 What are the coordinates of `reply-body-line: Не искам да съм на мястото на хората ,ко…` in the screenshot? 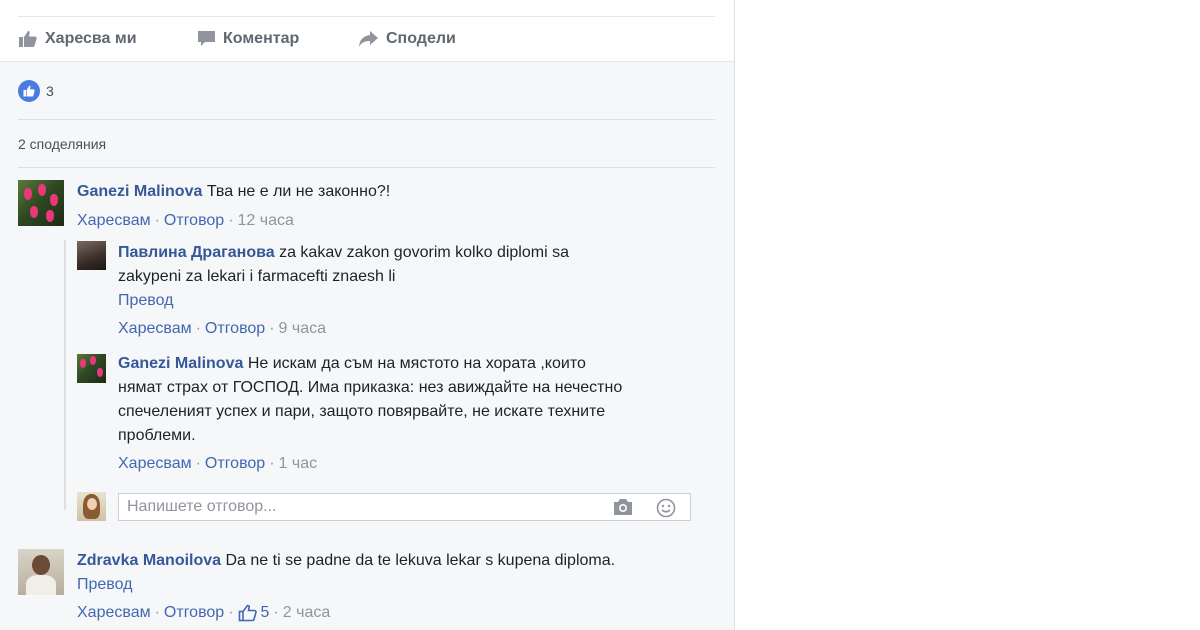 It's located at (416, 363).